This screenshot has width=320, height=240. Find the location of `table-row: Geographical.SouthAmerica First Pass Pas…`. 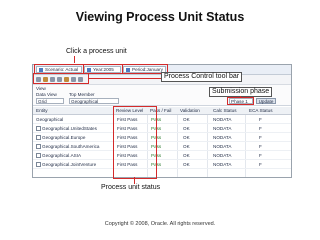

table-row: Geographical.SouthAmerica First Pass Pas… is located at coordinates (162, 146).